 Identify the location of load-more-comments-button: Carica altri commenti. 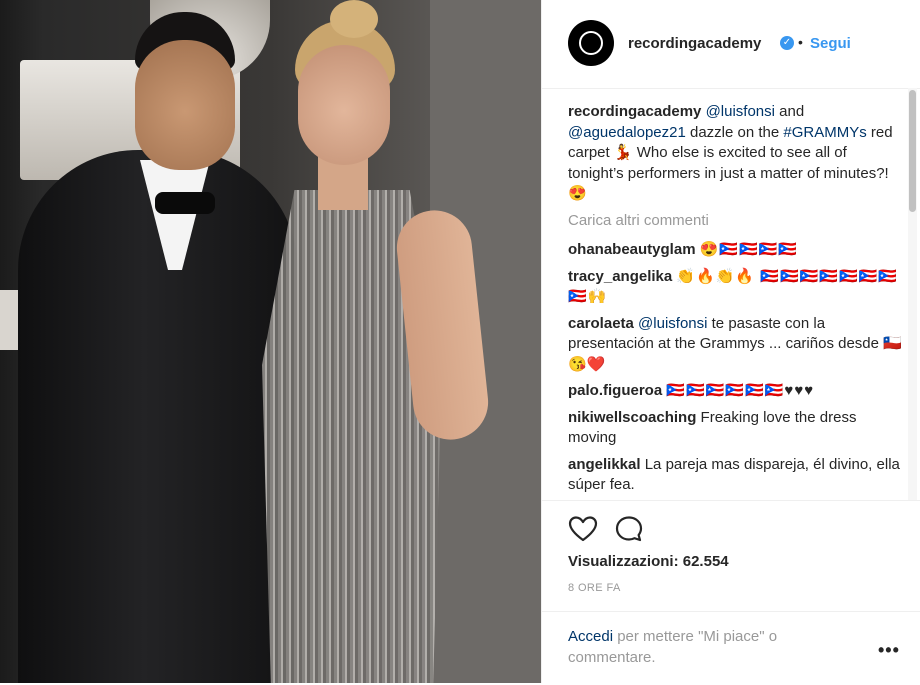
(735, 221).